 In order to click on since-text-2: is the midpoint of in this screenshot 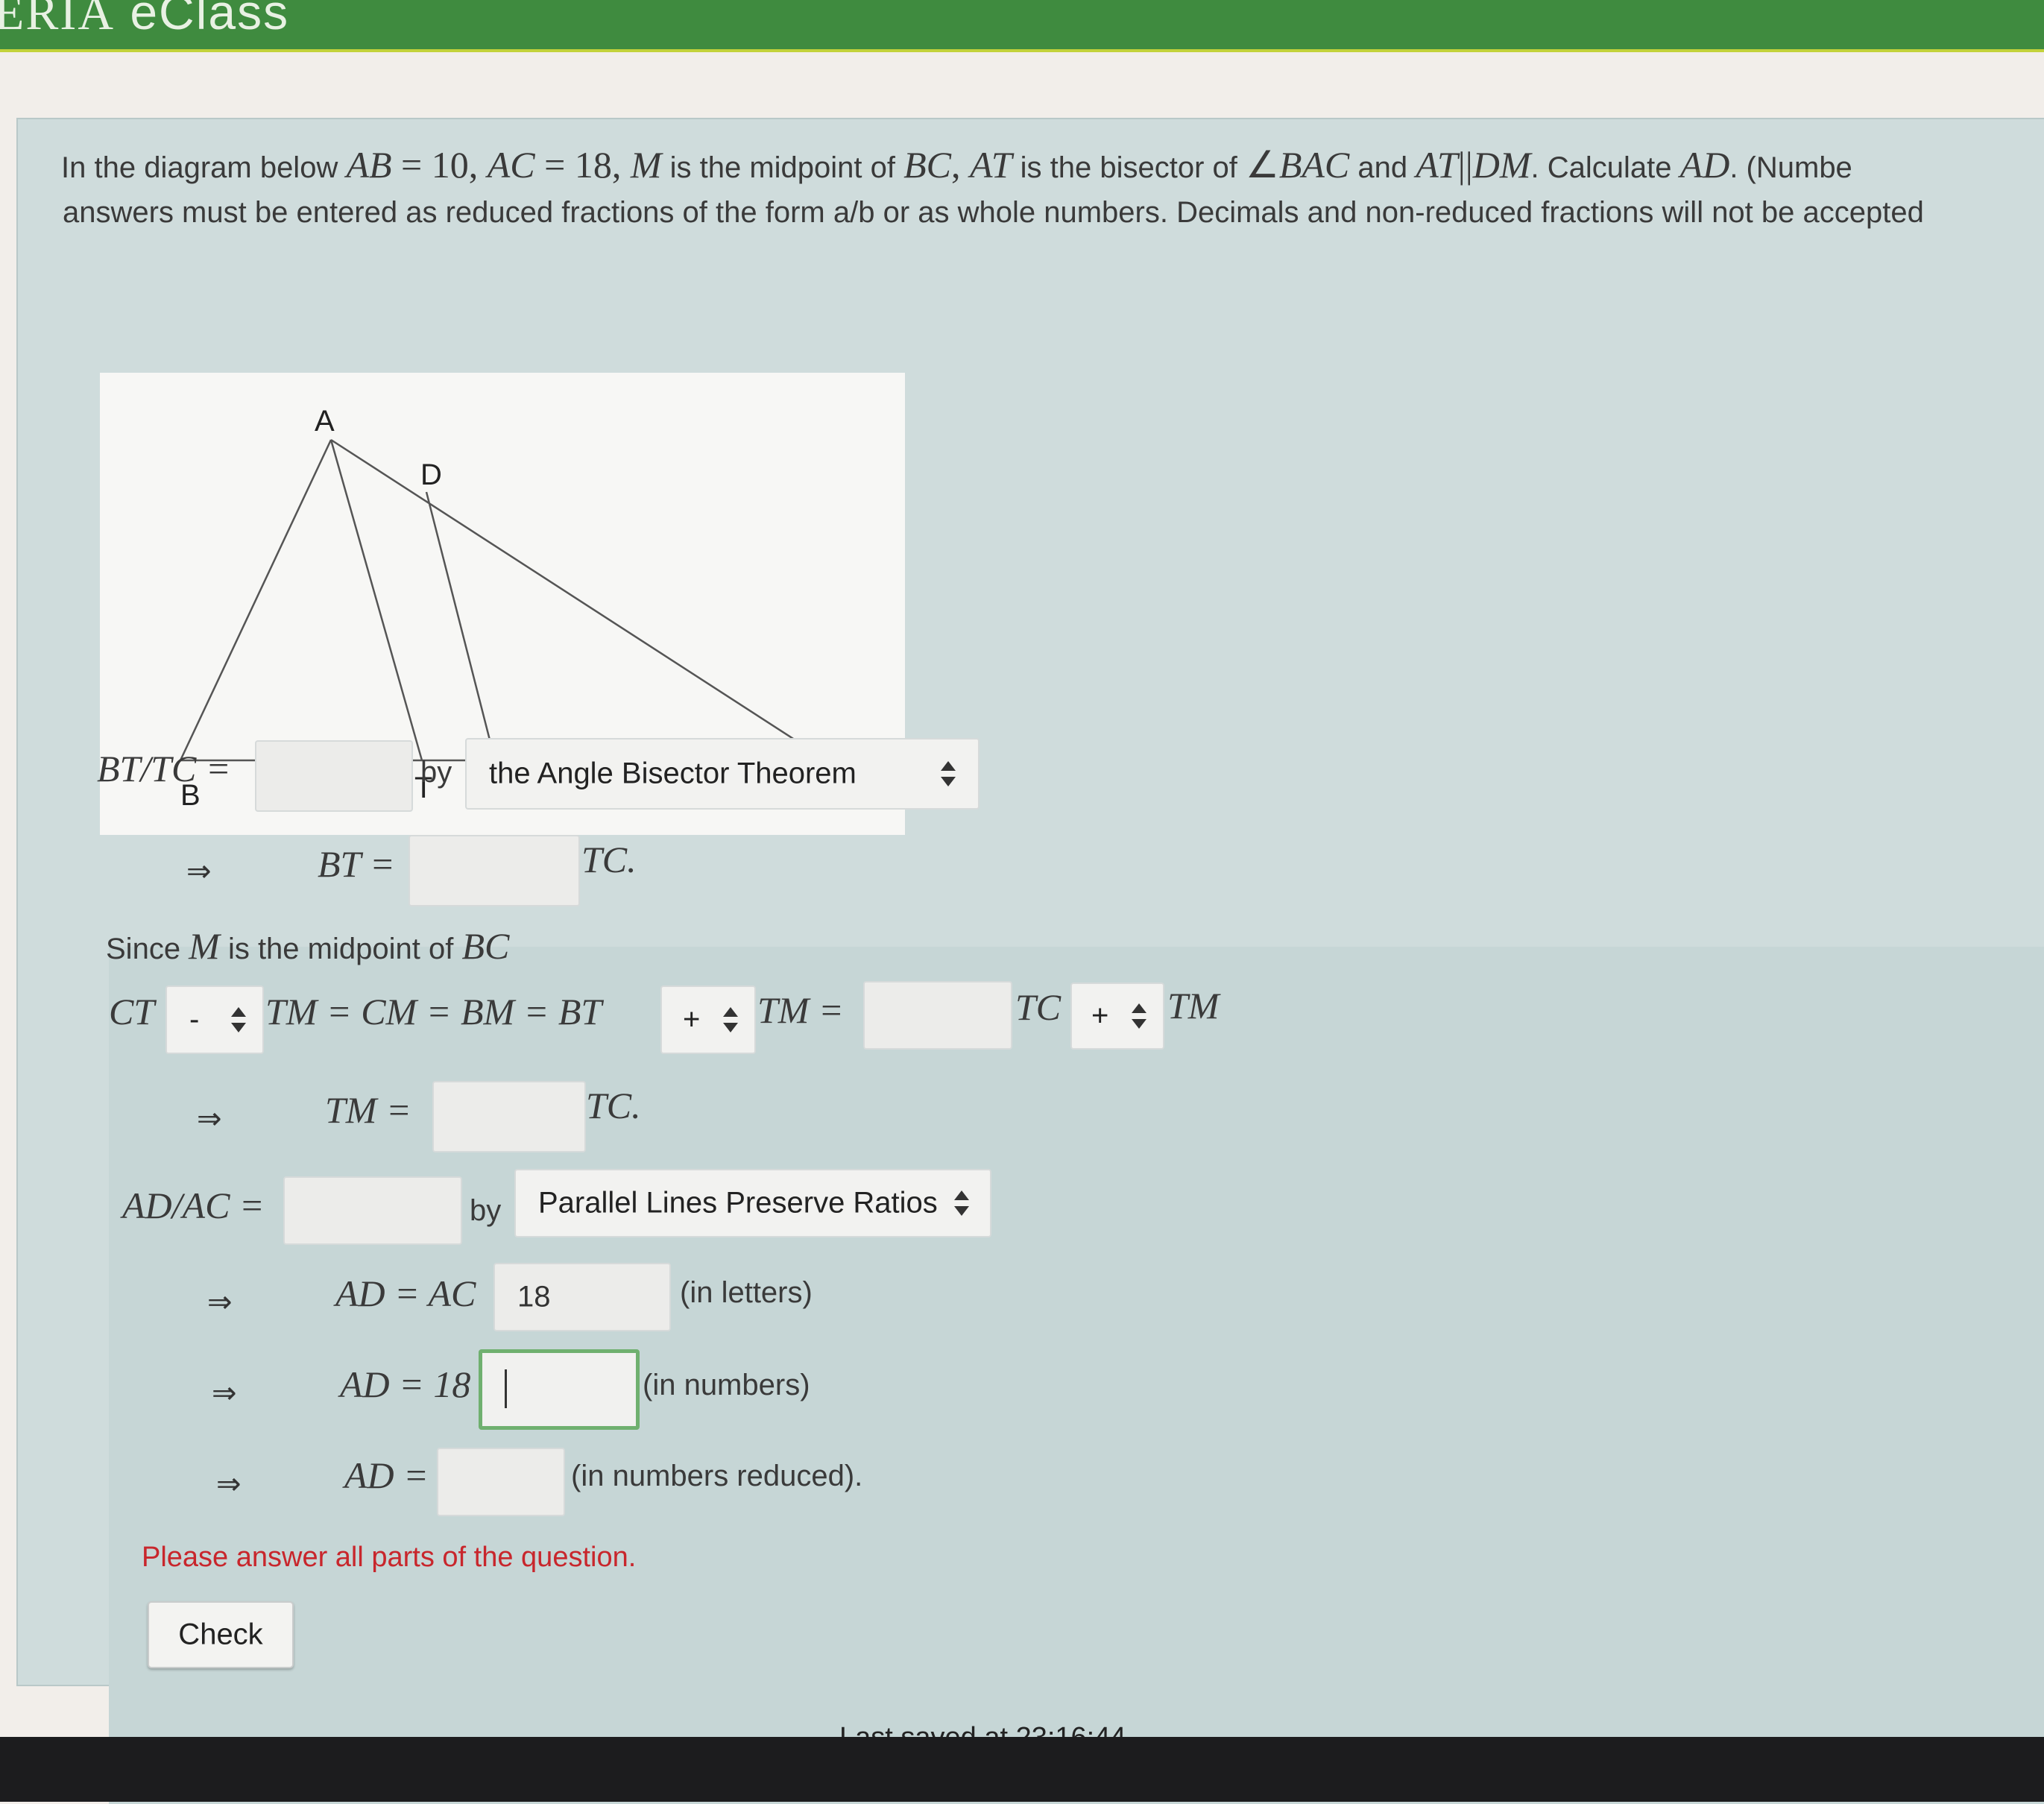, I will do `click(340, 949)`.